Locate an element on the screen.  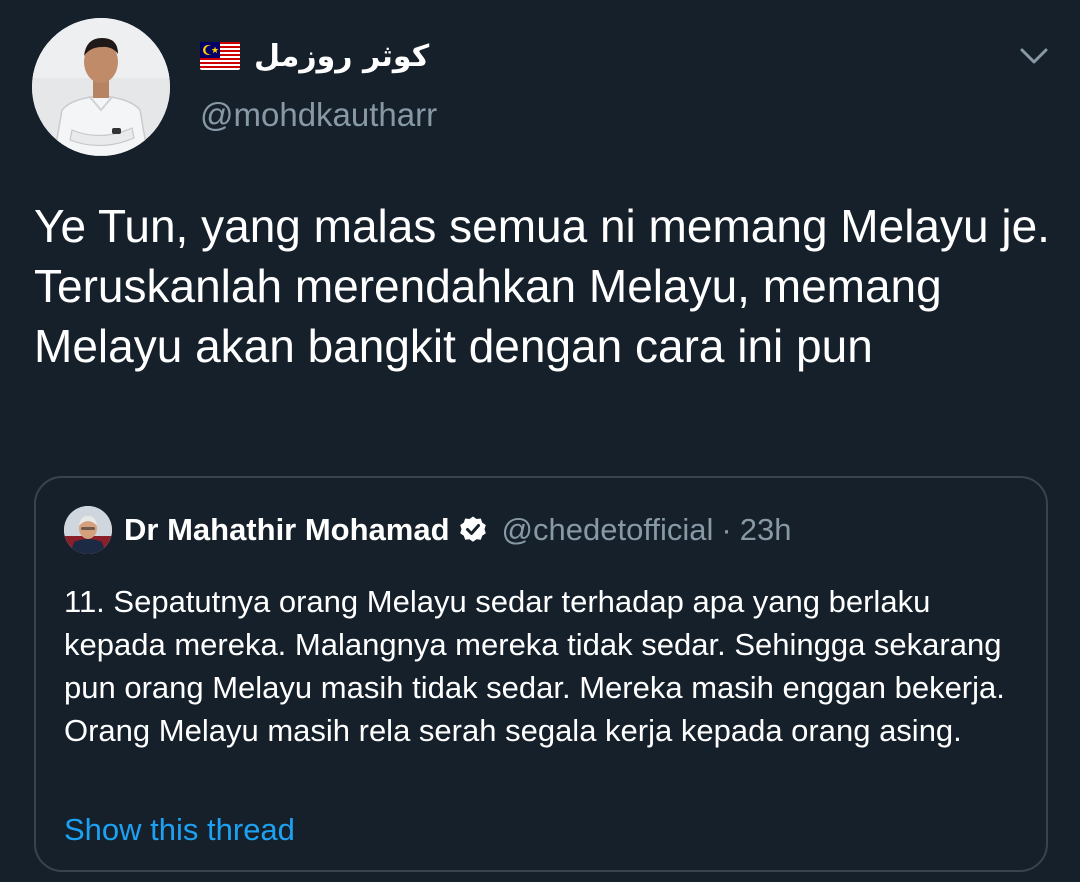
author-avatar is located at coordinates (101, 87).